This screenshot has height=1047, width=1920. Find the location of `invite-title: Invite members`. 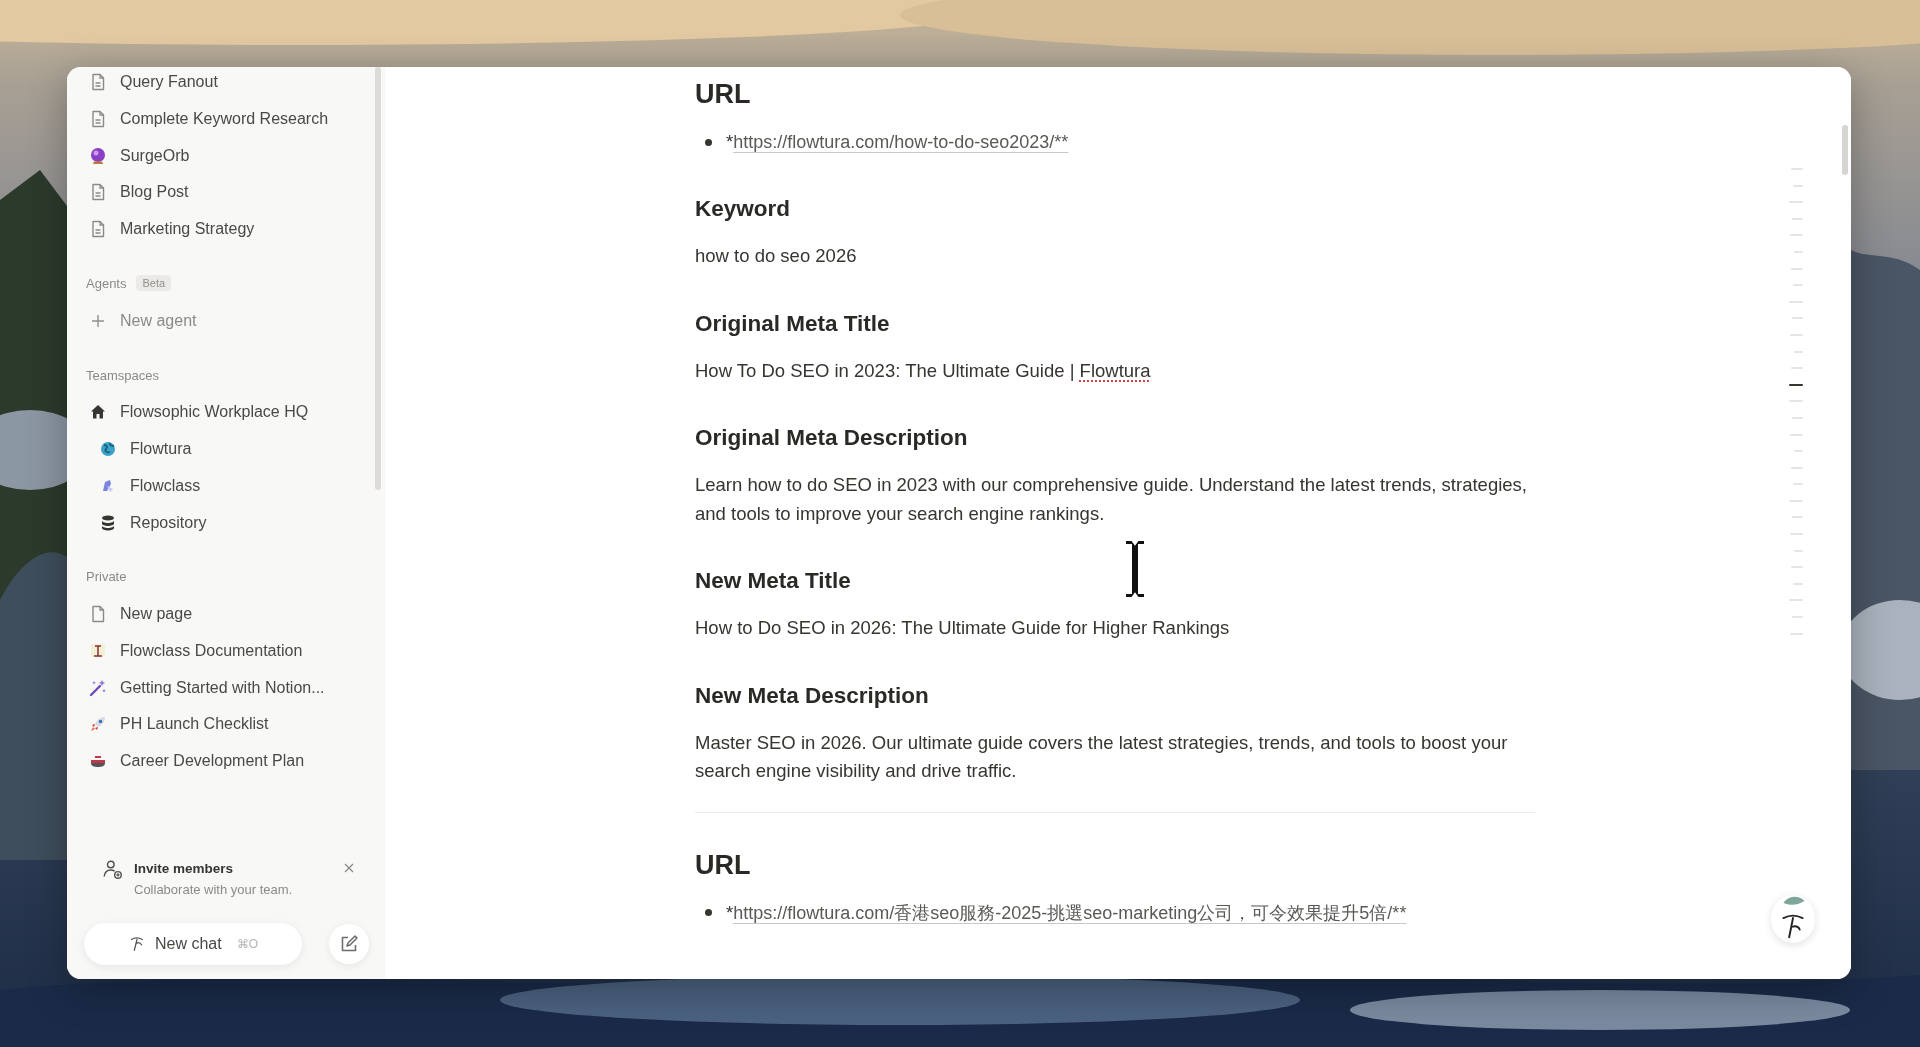

invite-title: Invite members is located at coordinates (184, 868).